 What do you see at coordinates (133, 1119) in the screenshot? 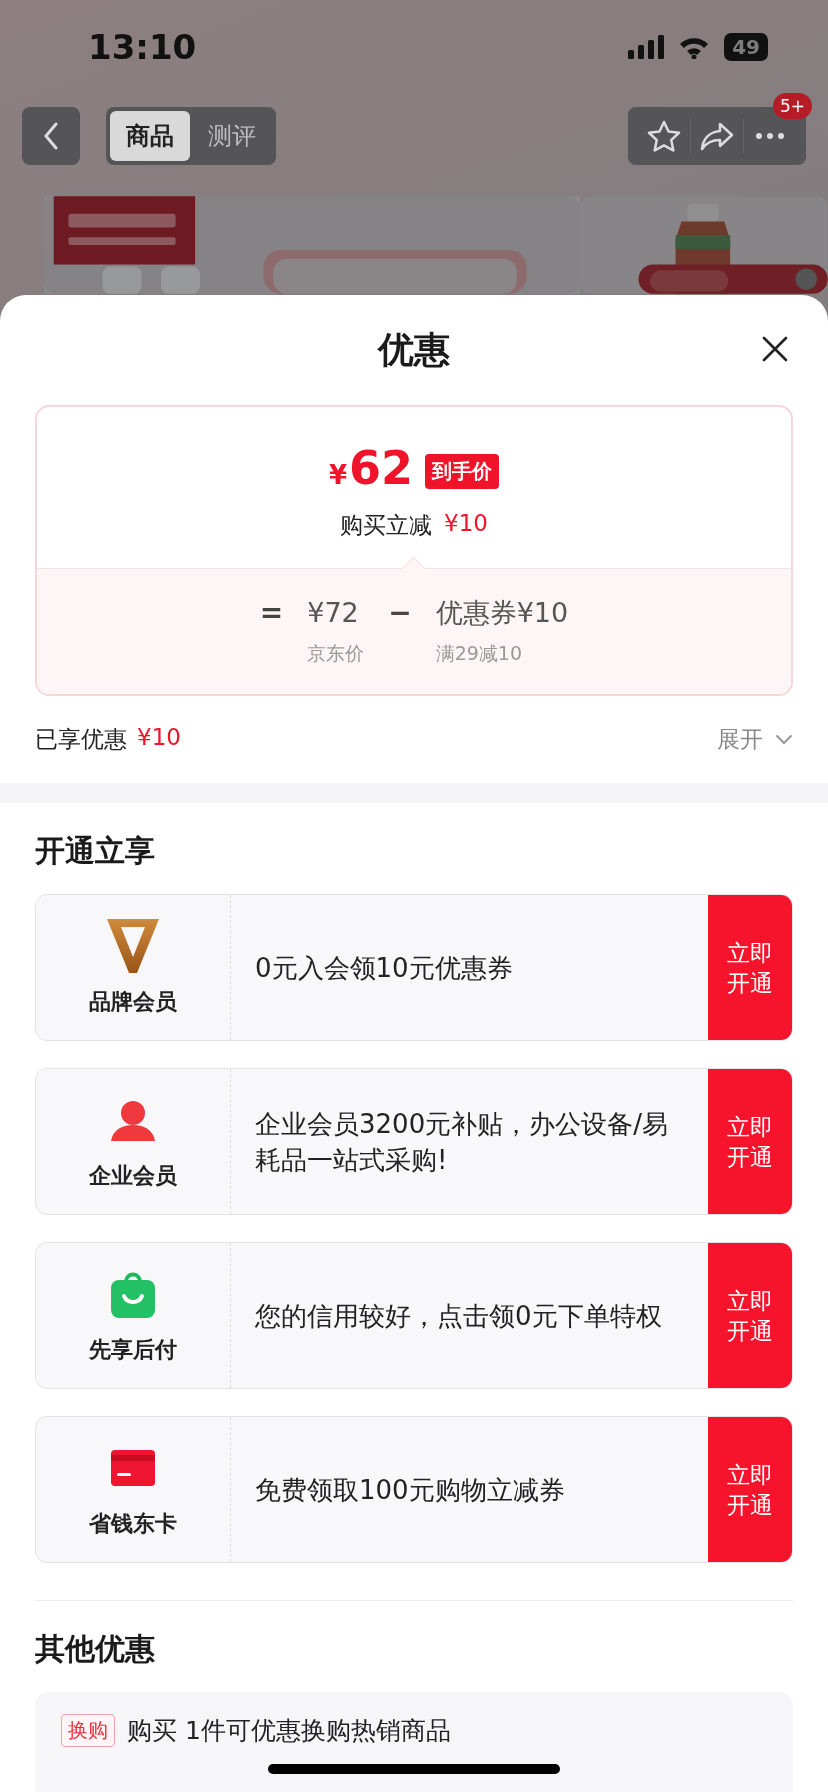
I see `person-icon` at bounding box center [133, 1119].